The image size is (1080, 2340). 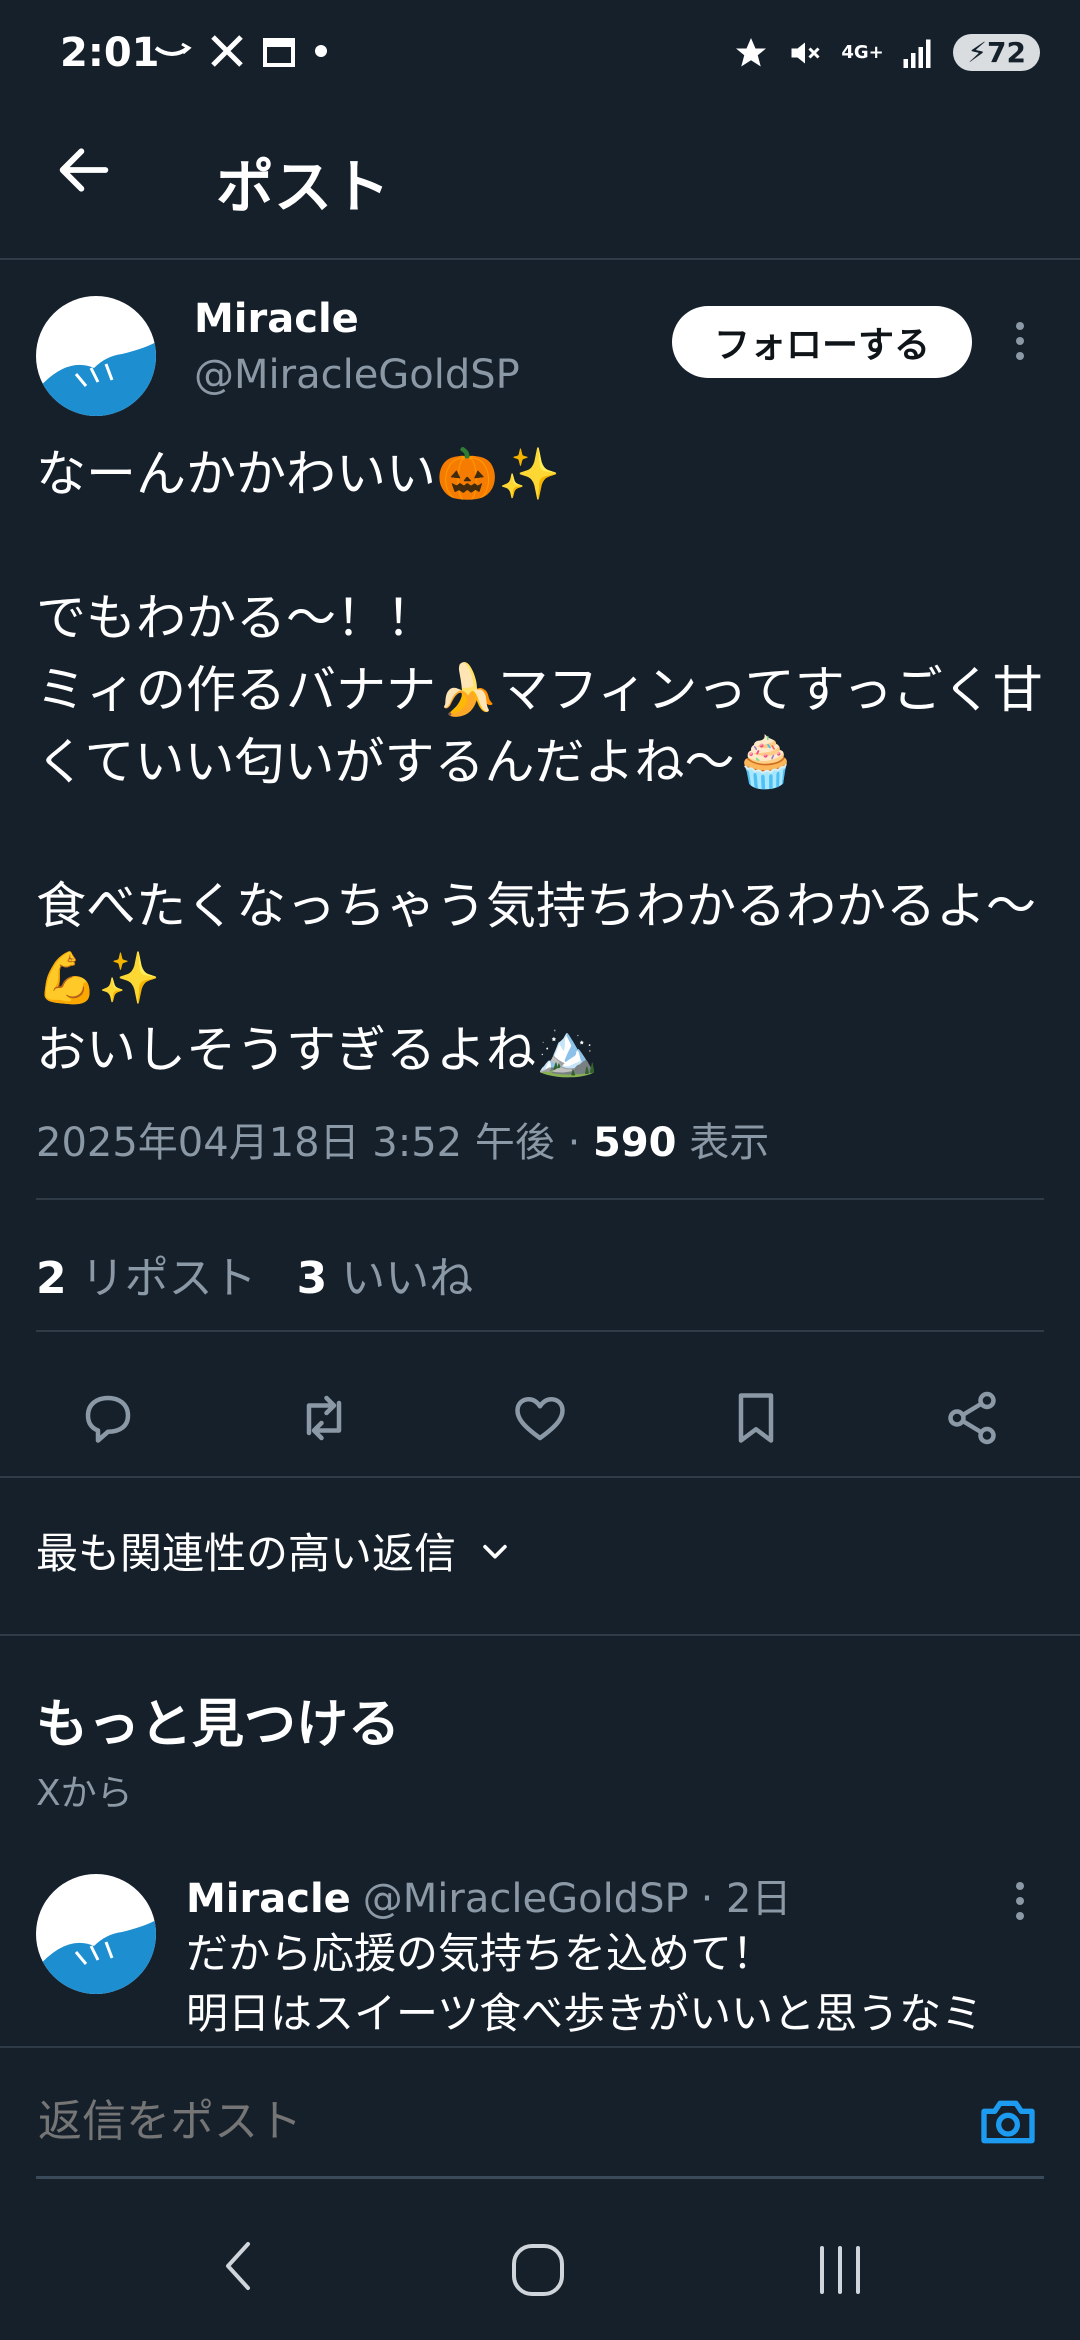 I want to click on reply-sort-dropdown: 最も関連性の高い返信, so click(x=274, y=1550).